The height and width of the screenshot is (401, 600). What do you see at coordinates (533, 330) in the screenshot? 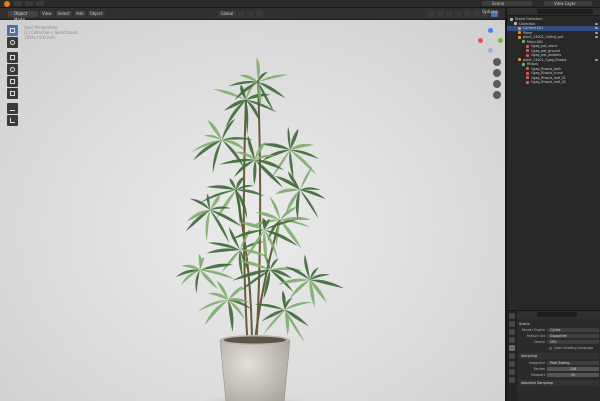
I see `render-engine-label: Render Engine` at bounding box center [533, 330].